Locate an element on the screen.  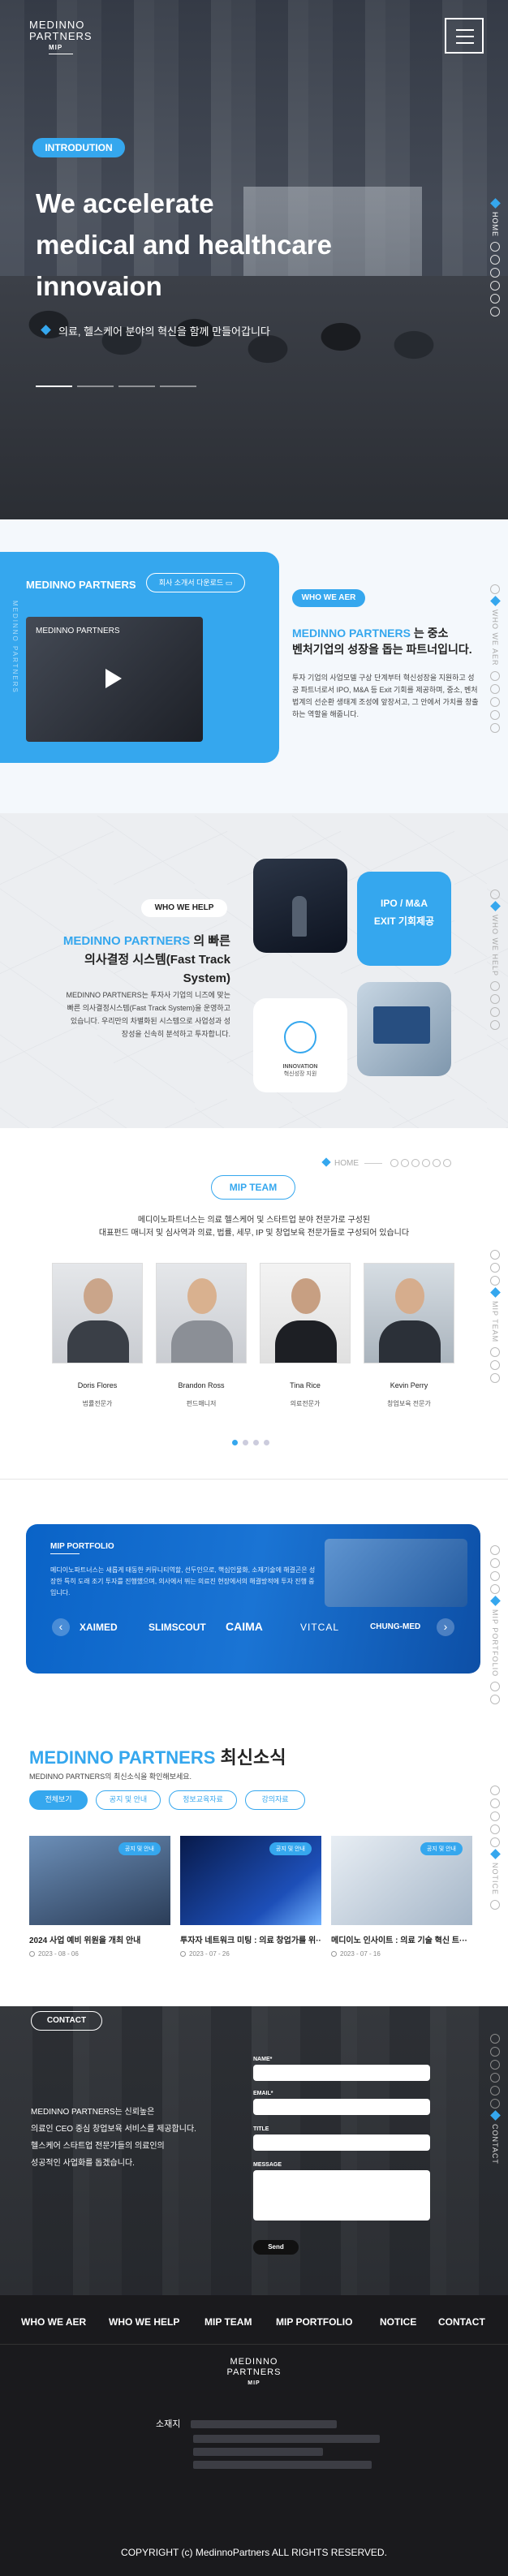
side-nav-mip-portfolio: MIP PORTFOLIO is located at coordinates (495, 1627).